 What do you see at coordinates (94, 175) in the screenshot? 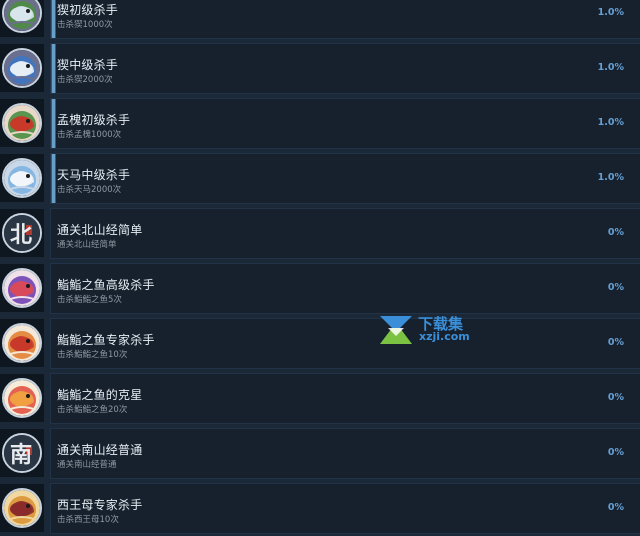
I see `achievement-name: 天马中级杀手` at bounding box center [94, 175].